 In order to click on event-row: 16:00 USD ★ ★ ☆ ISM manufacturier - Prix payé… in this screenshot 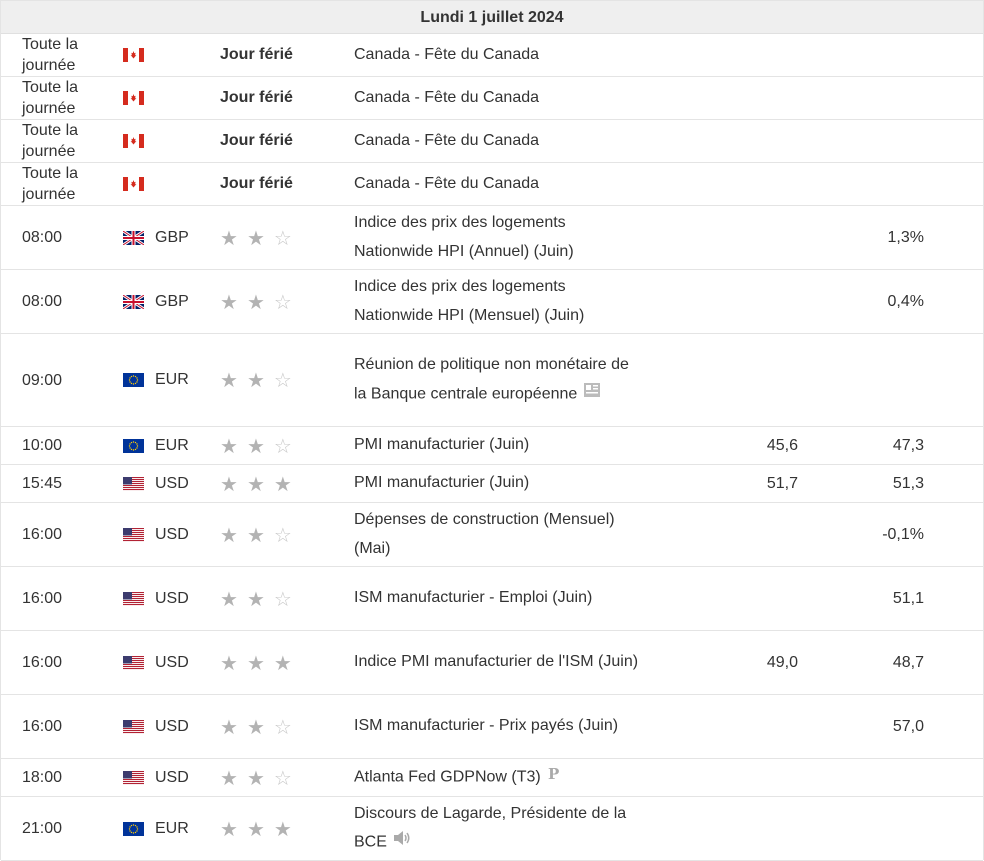, I will do `click(492, 727)`.